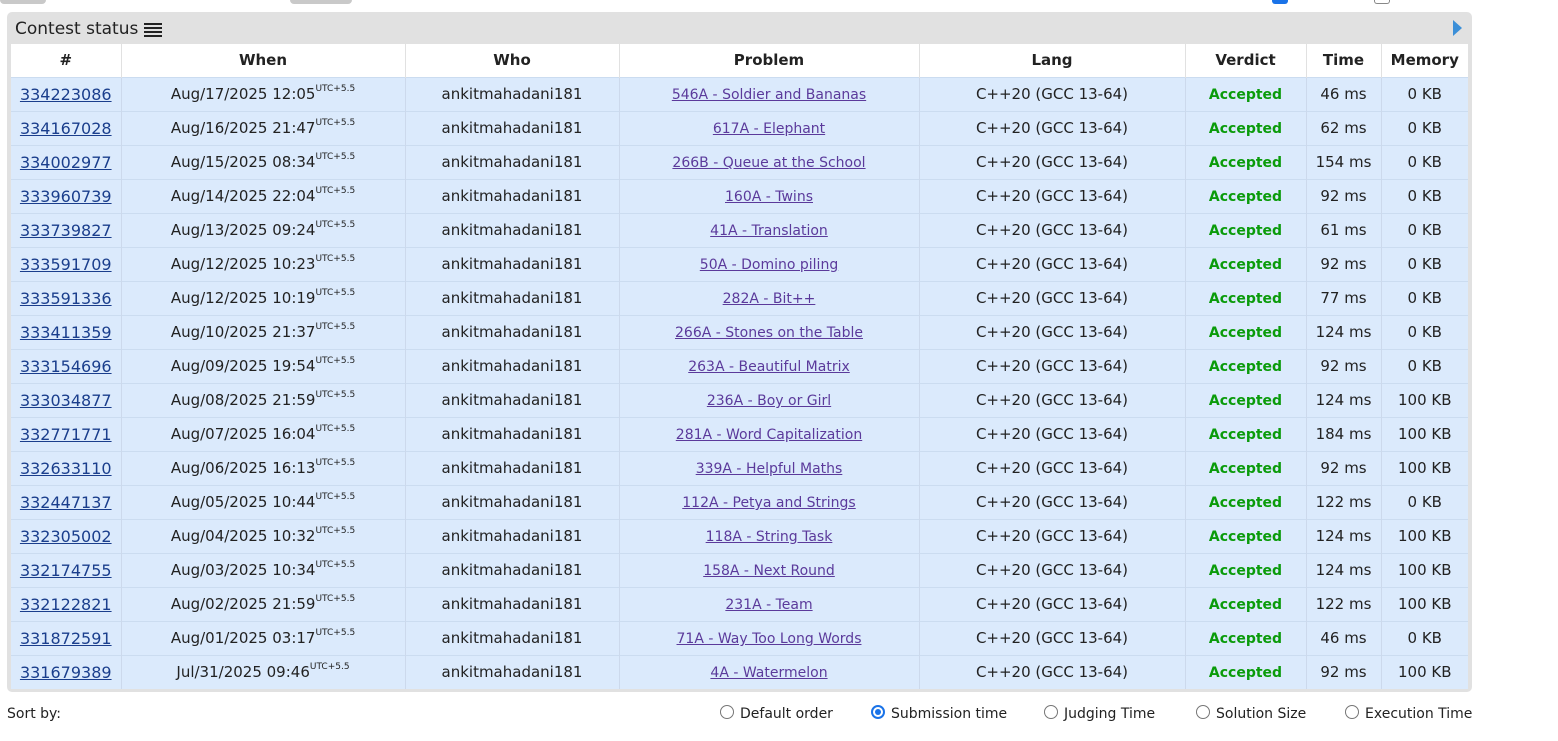  Describe the element at coordinates (769, 60) in the screenshot. I see `column-header-problem: Problem` at that location.